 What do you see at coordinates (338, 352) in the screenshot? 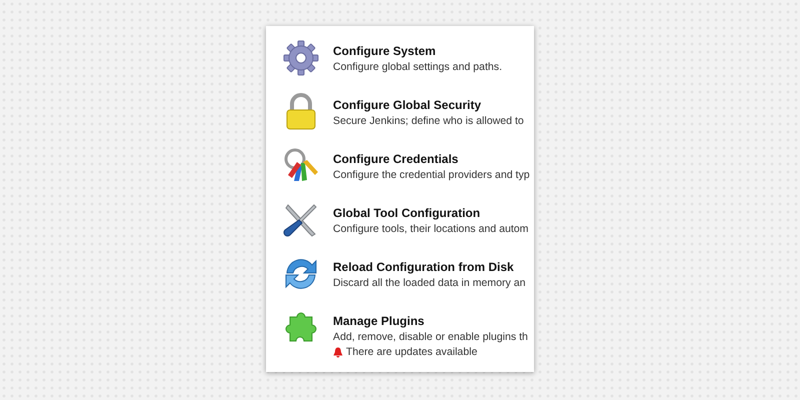
I see `bell-icon` at bounding box center [338, 352].